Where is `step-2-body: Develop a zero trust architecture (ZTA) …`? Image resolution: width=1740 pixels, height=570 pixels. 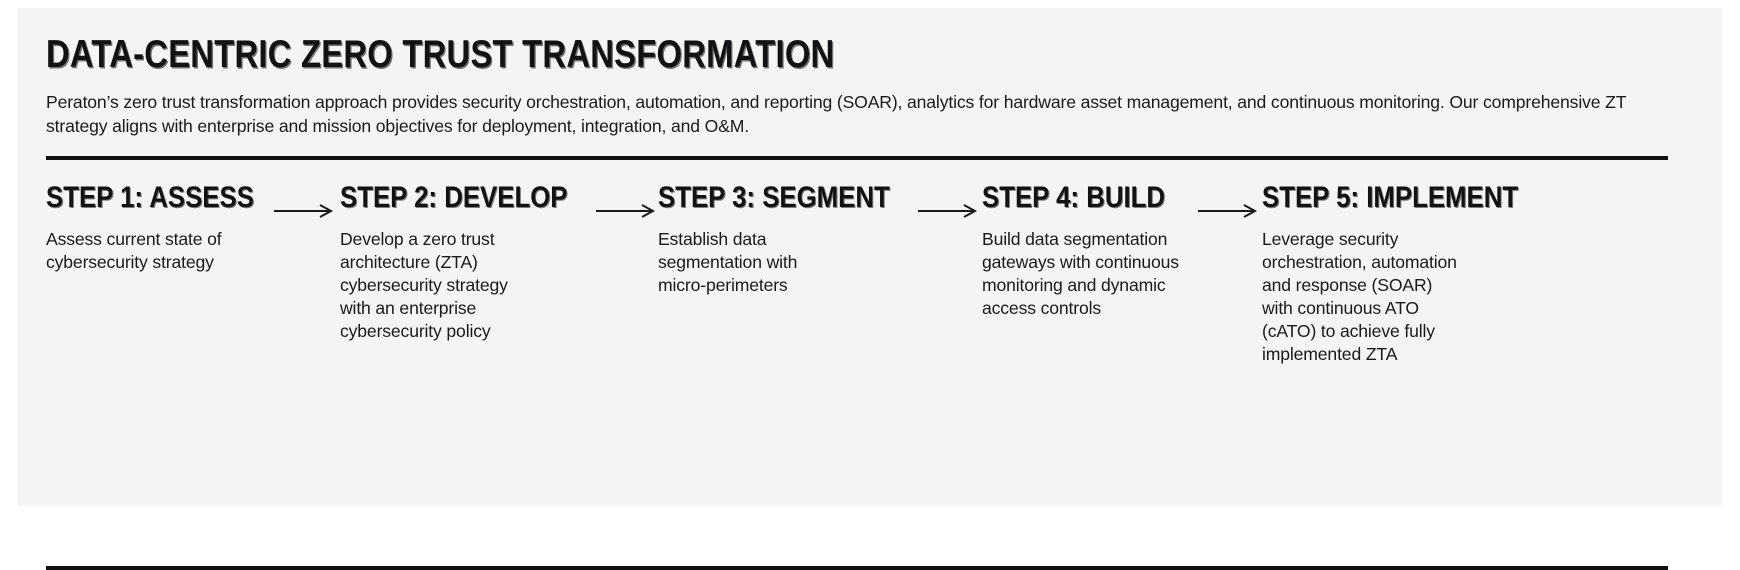 step-2-body: Develop a zero trust architecture (ZTA) … is located at coordinates (424, 284).